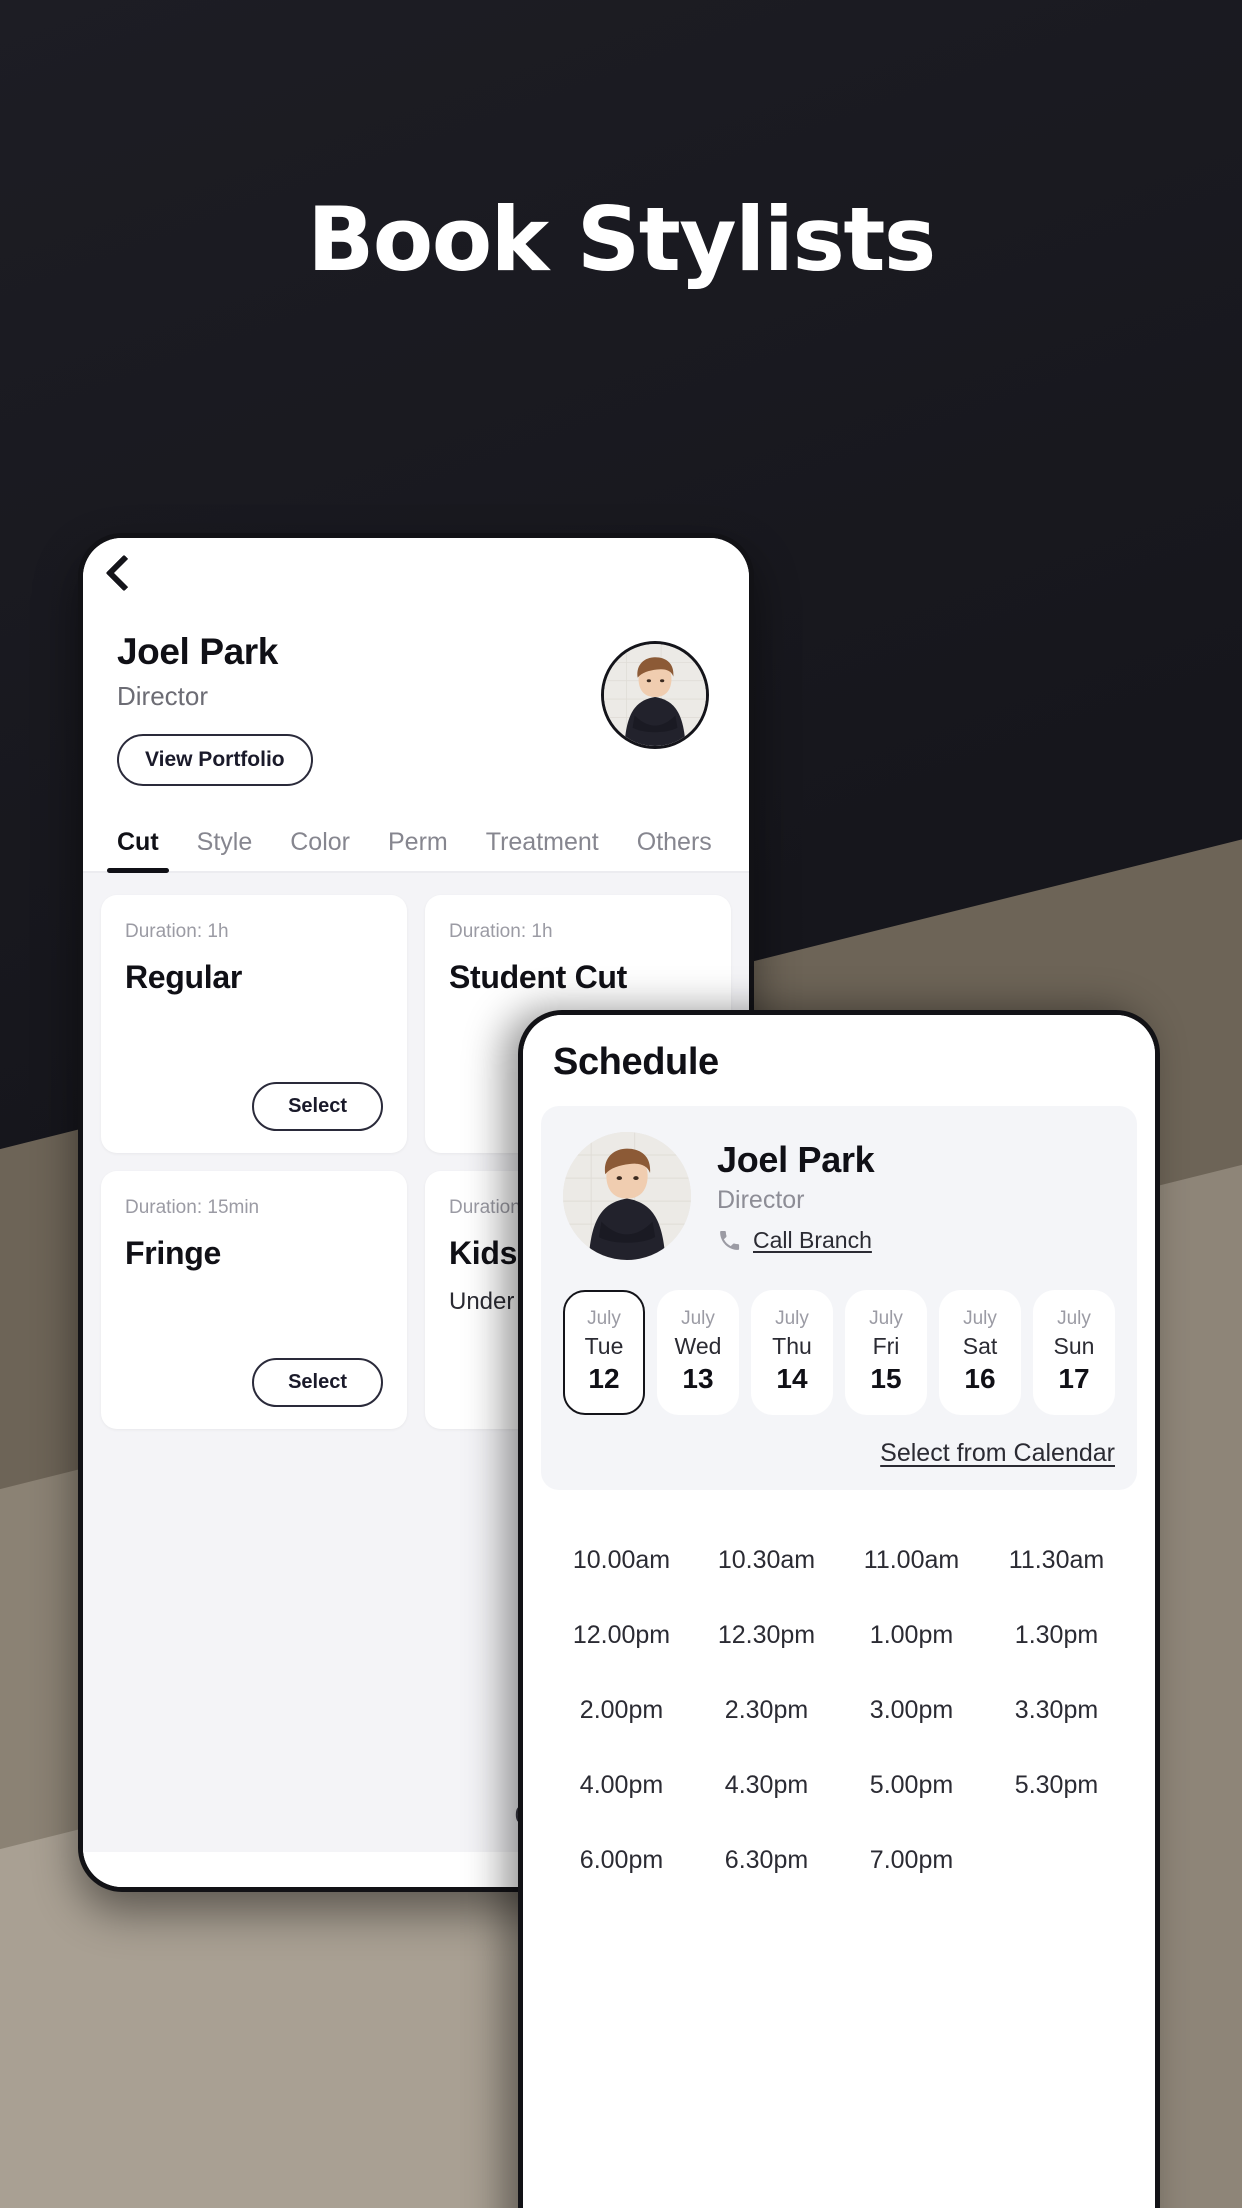 This screenshot has height=2208, width=1242. I want to click on time-slot: 10.00am, so click(621, 1560).